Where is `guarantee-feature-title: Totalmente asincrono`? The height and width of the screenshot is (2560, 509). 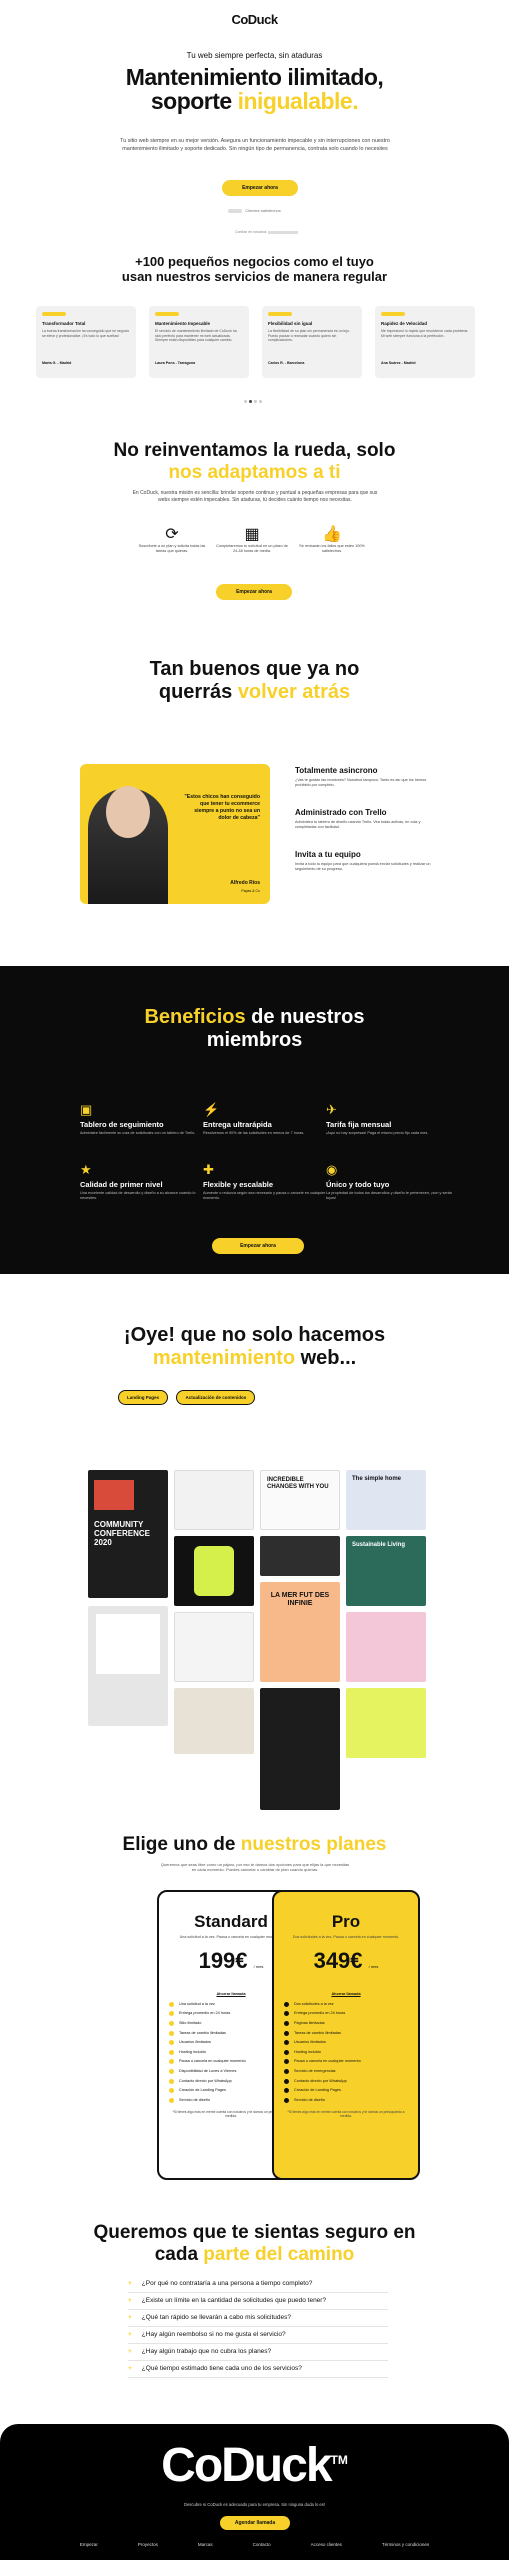 guarantee-feature-title: Totalmente asincrono is located at coordinates (336, 770).